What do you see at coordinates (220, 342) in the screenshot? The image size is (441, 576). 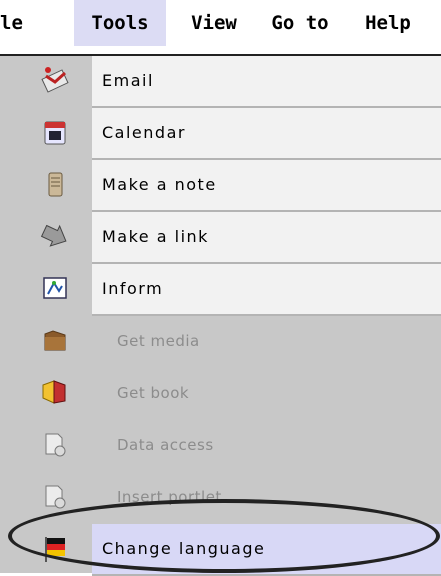 I see `menu-item-get-media: Get media` at bounding box center [220, 342].